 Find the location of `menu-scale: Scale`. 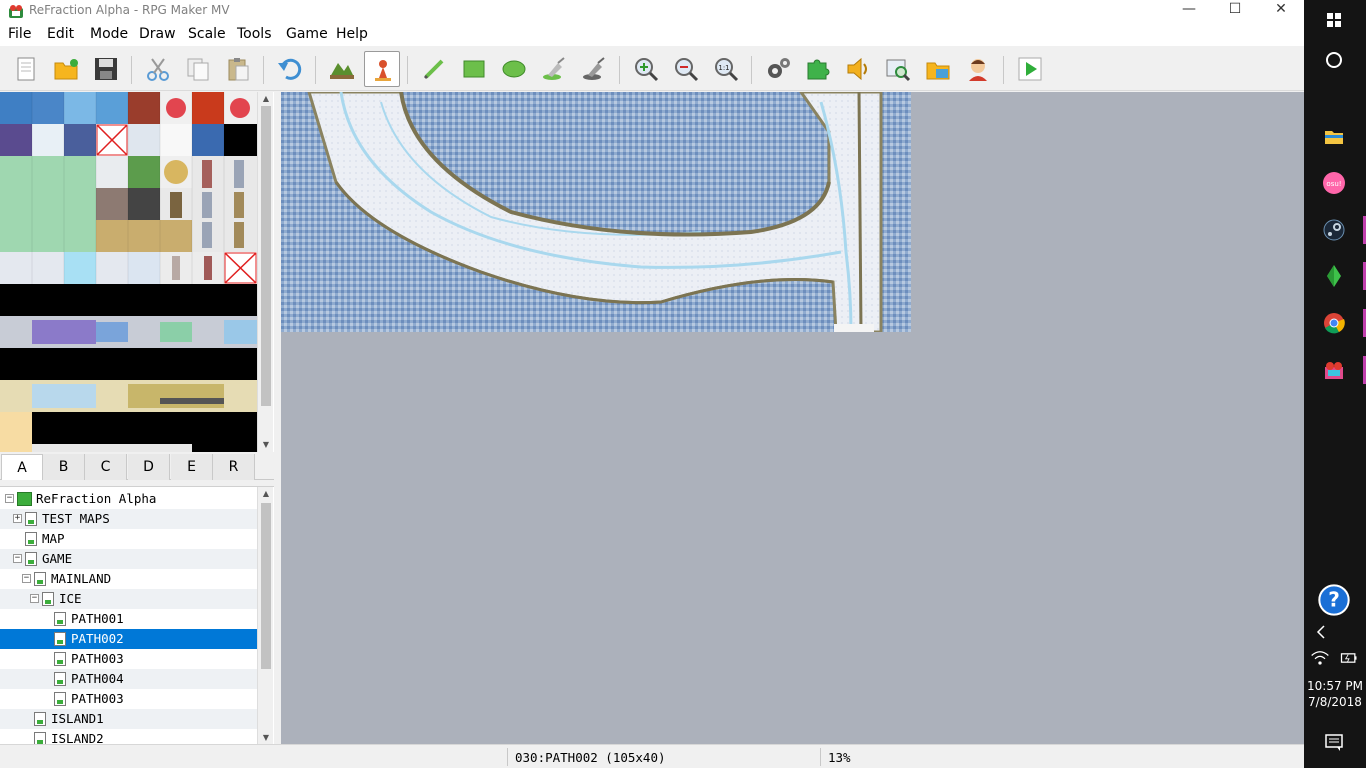

menu-scale: Scale is located at coordinates (207, 34).